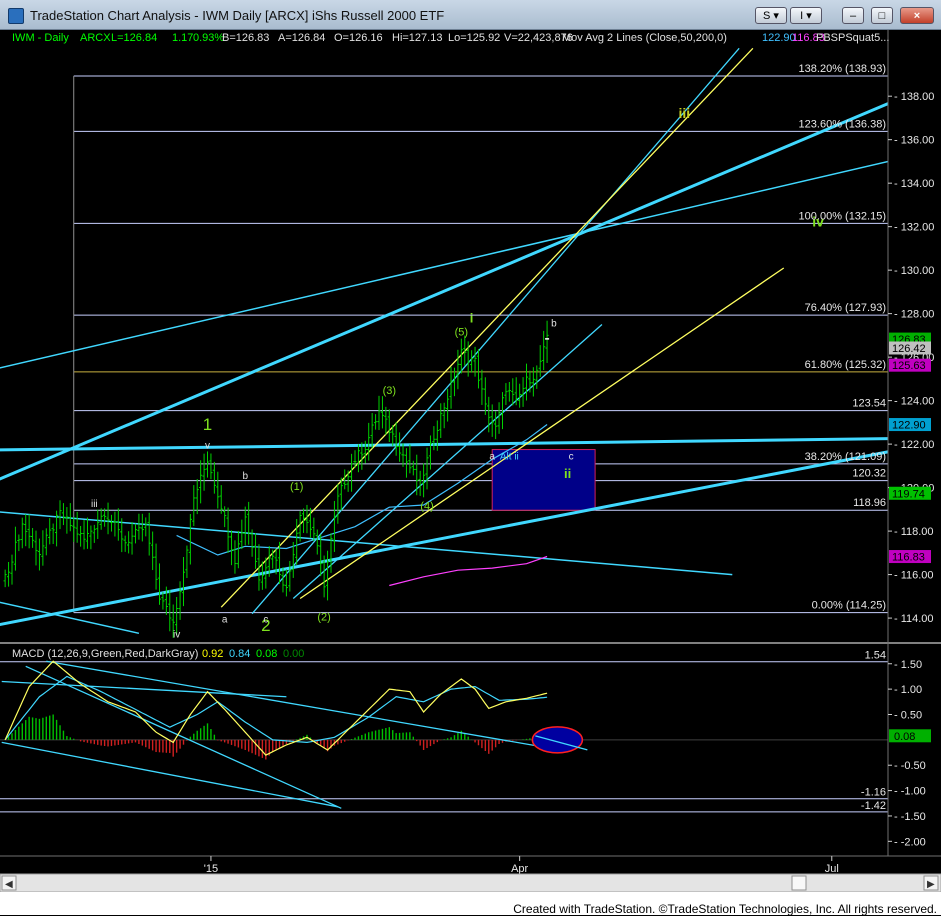 This screenshot has width=941, height=916. Describe the element at coordinates (914, 402) in the screenshot. I see `price-axis-label: - 124.00` at that location.